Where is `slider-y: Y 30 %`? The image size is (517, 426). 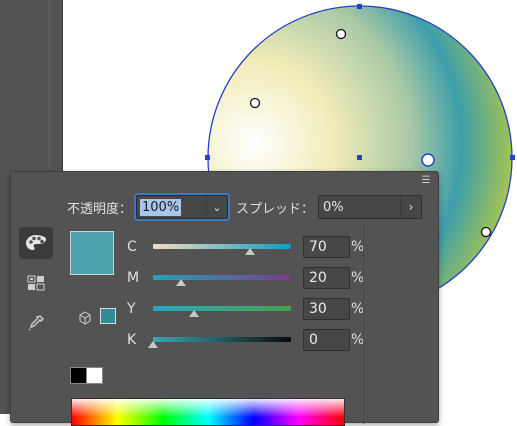
slider-y: Y 30 % is located at coordinates (247, 310).